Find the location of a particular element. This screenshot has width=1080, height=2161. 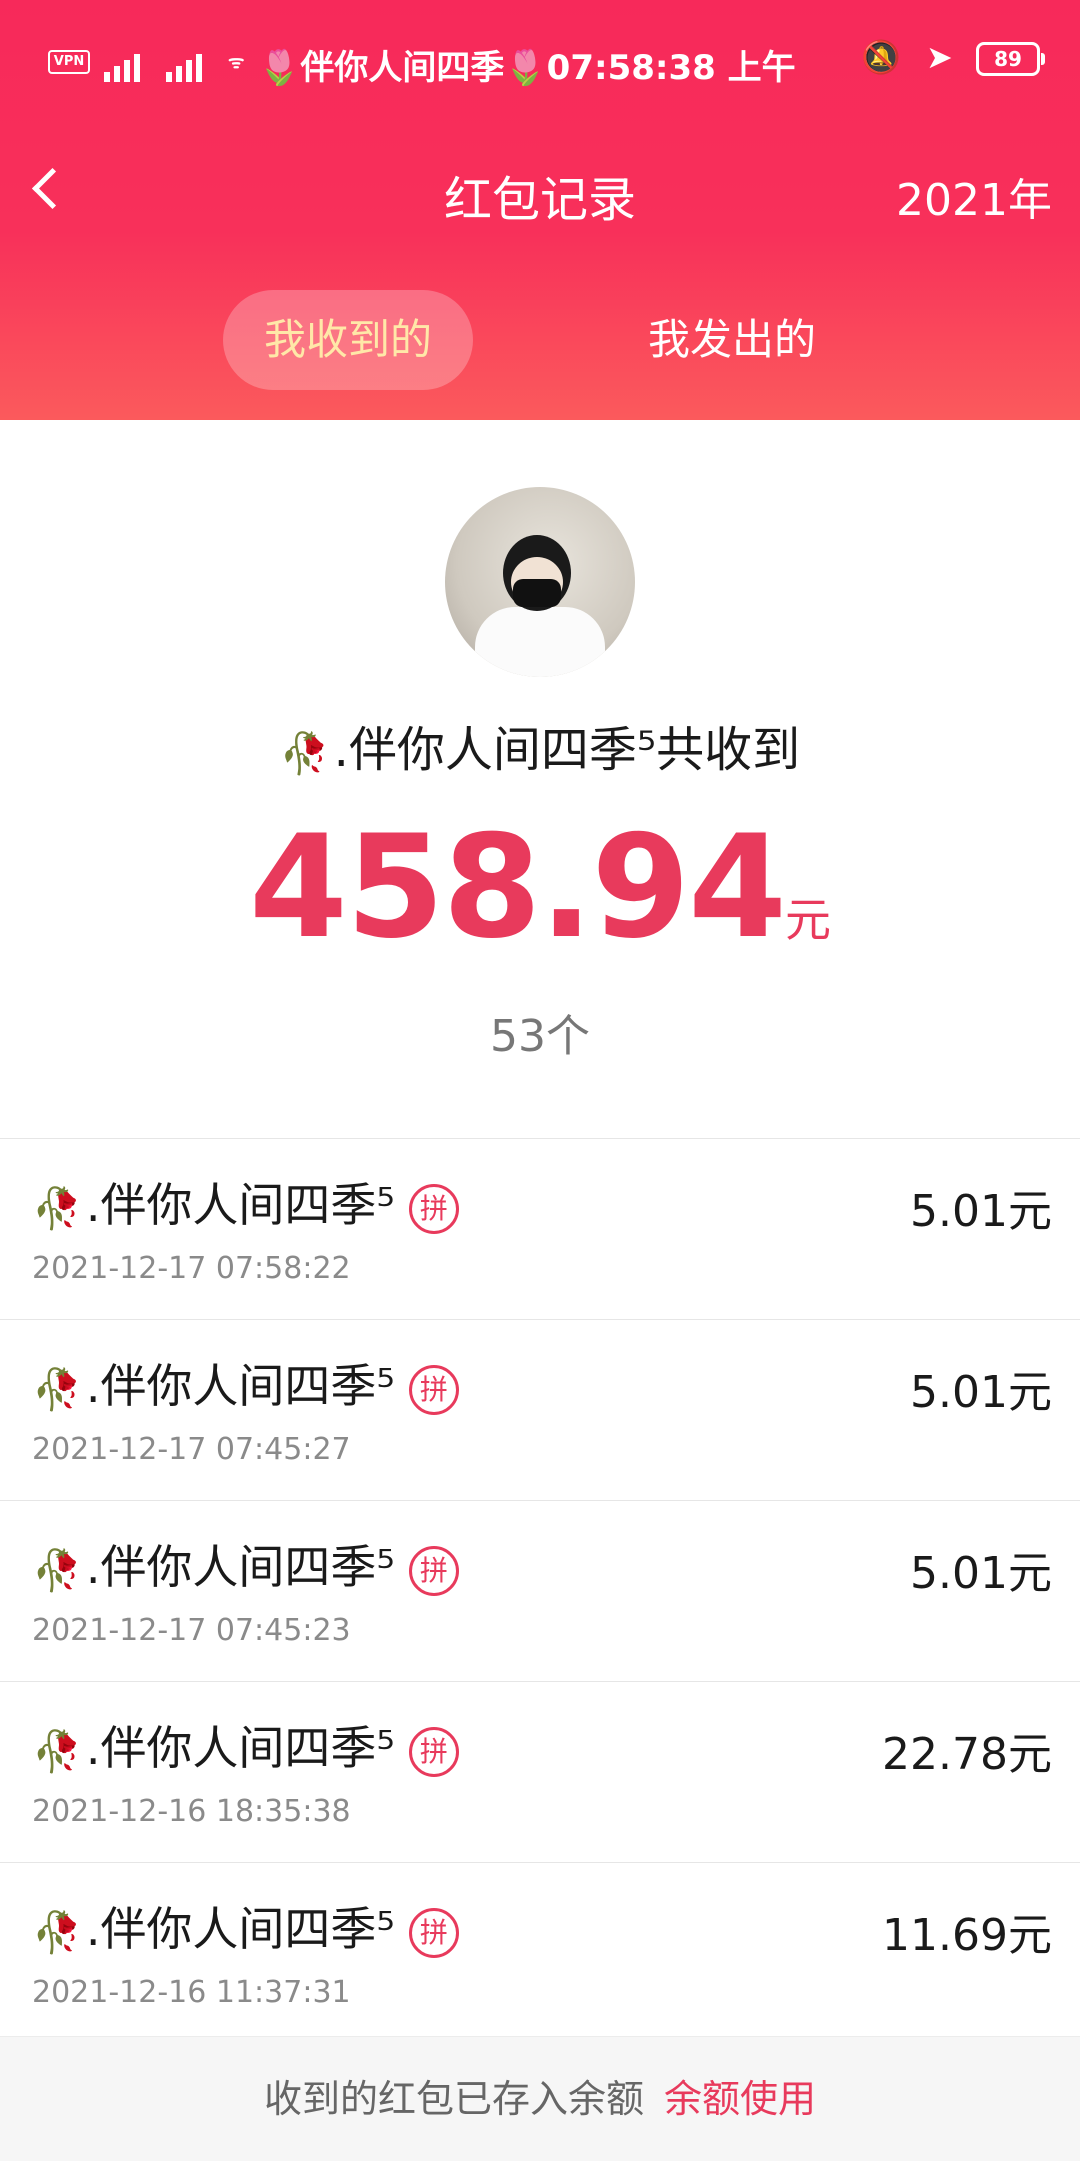

record-time: 2021-12-17 07:58:22 is located at coordinates (191, 1268).